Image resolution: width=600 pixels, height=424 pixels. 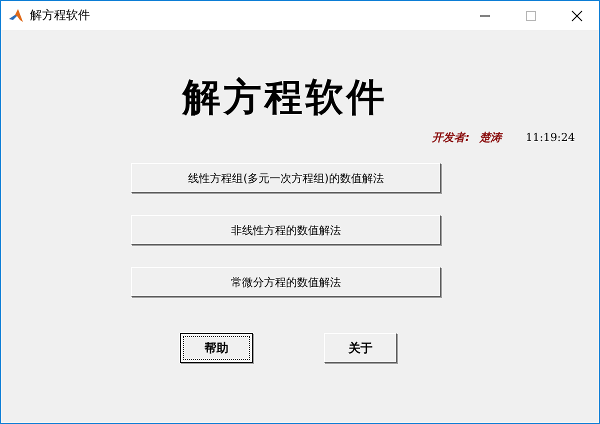 I want to click on developer-label: 开发者:, so click(x=451, y=137).